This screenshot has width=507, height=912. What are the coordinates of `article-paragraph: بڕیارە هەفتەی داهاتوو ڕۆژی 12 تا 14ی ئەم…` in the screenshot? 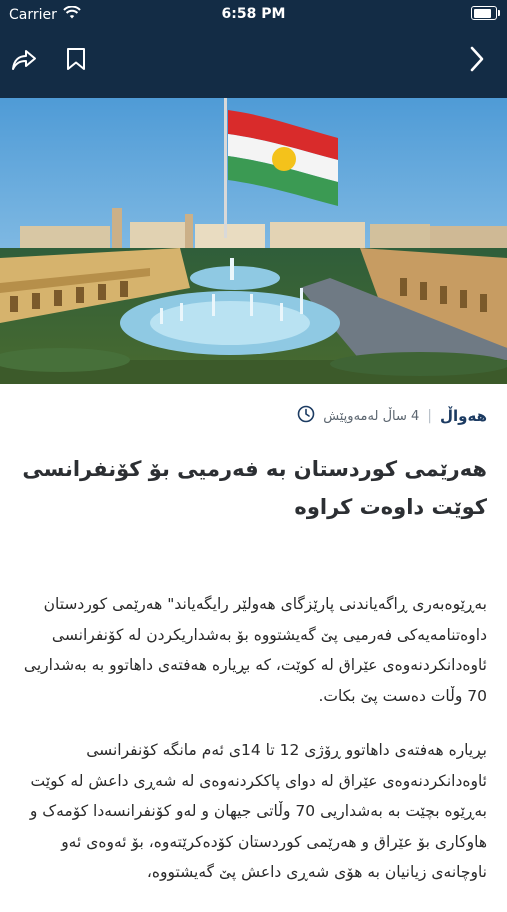 It's located at (258, 811).